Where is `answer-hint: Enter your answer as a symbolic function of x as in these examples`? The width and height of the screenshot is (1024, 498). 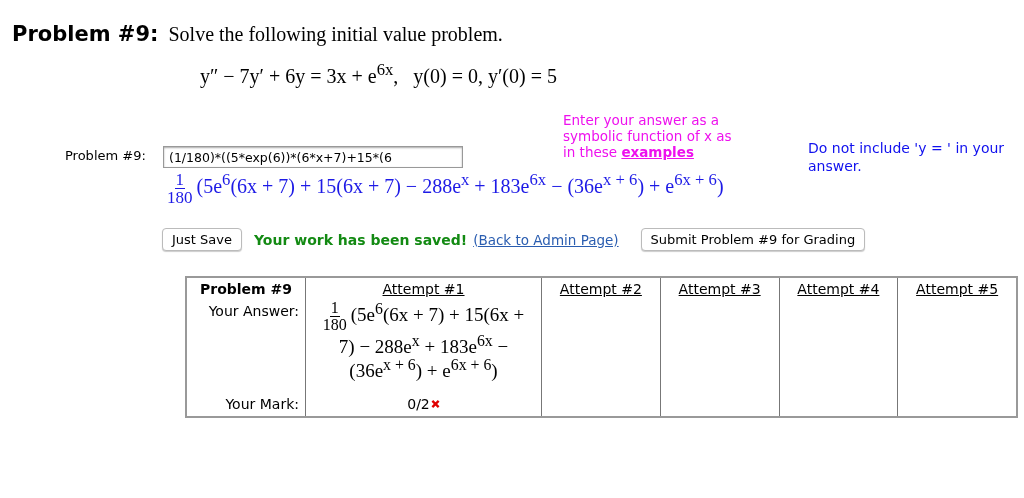 answer-hint: Enter your answer as a symbolic function of x as in these examples is located at coordinates (648, 137).